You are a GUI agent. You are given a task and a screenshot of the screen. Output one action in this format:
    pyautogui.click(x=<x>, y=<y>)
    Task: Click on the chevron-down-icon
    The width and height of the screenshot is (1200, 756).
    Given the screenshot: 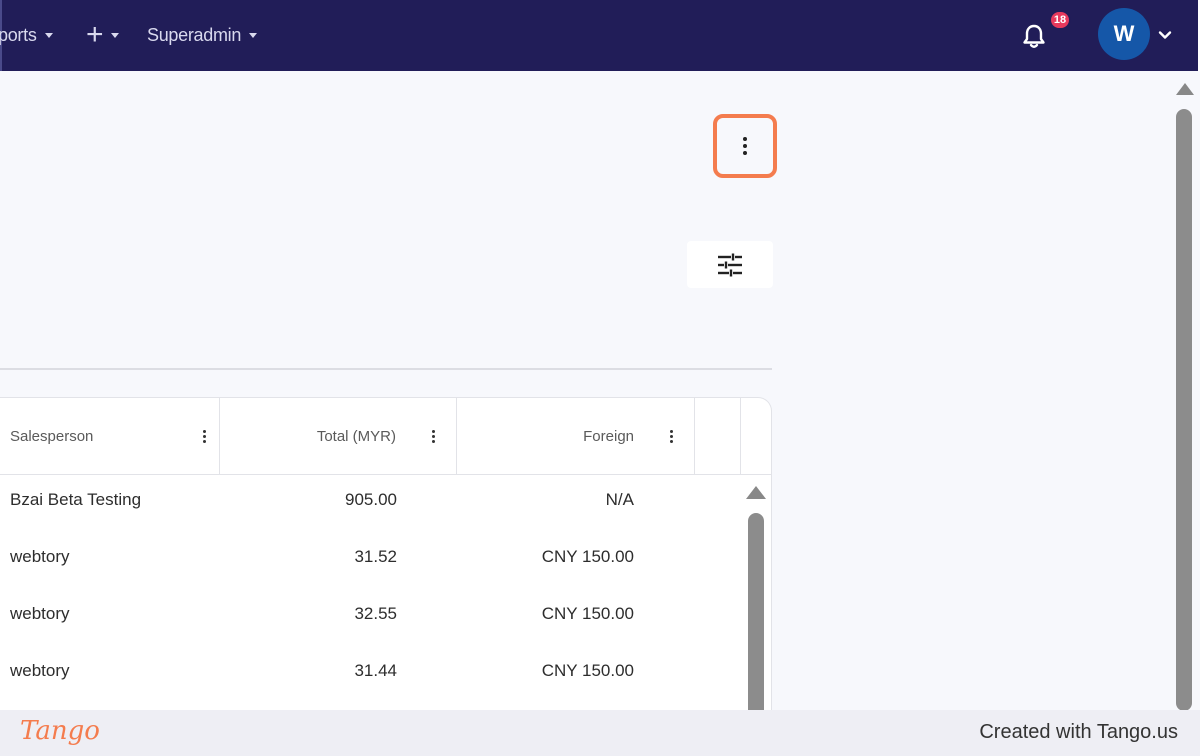 What is the action you would take?
    pyautogui.click(x=1165, y=35)
    